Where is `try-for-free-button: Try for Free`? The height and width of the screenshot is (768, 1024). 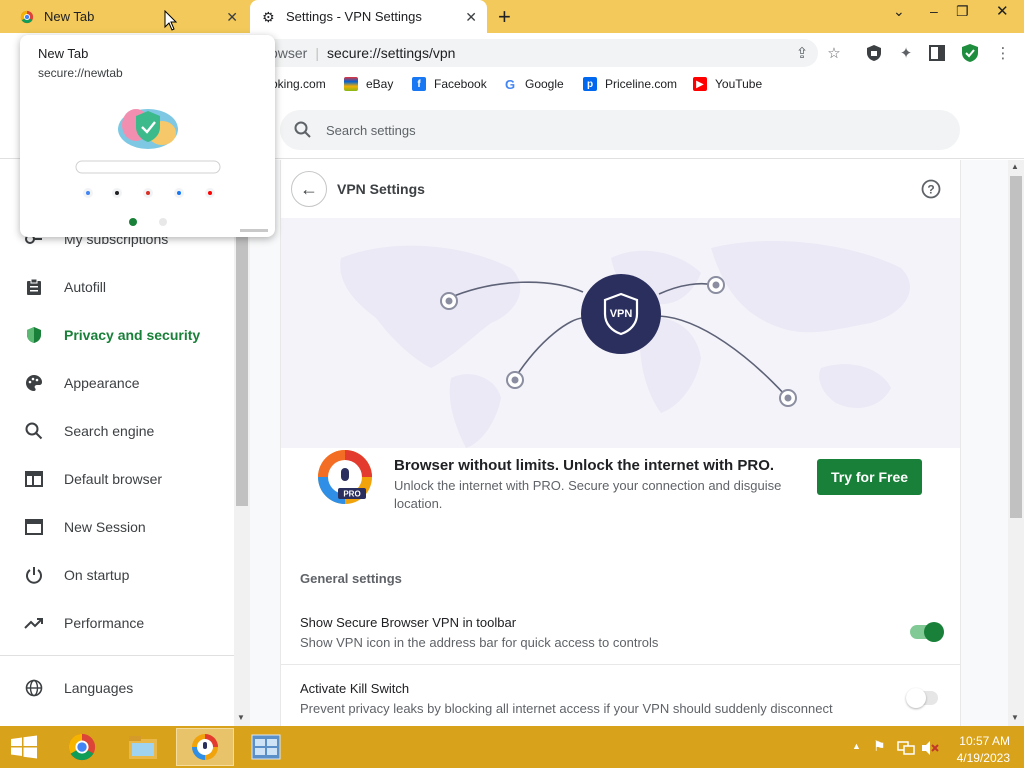 try-for-free-button: Try for Free is located at coordinates (869, 477).